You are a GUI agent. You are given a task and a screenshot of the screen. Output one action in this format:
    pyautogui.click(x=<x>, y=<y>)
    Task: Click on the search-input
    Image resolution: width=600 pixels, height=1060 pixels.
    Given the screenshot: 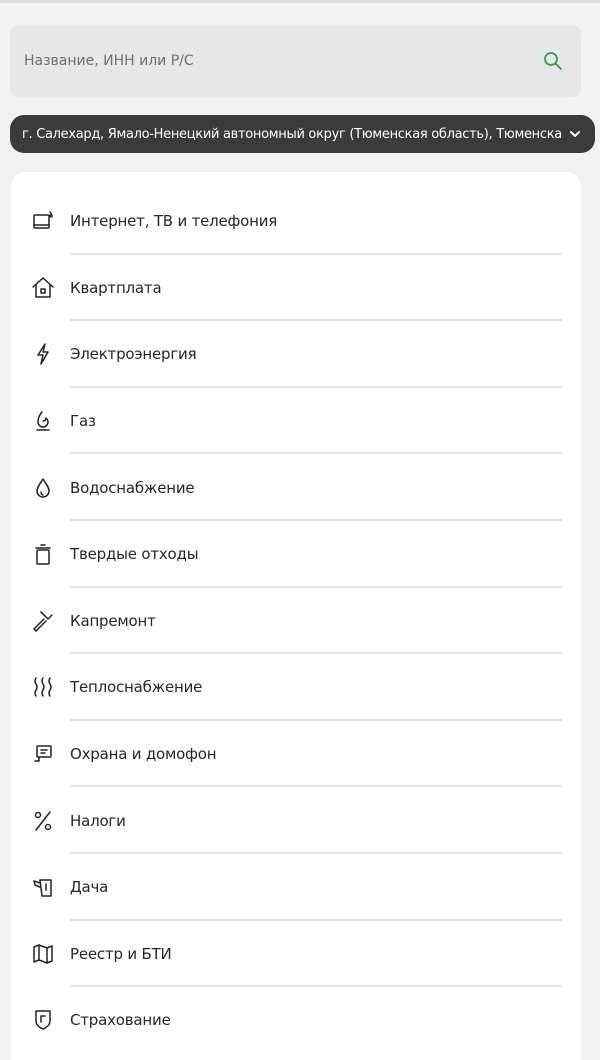 What is the action you would take?
    pyautogui.click(x=264, y=61)
    